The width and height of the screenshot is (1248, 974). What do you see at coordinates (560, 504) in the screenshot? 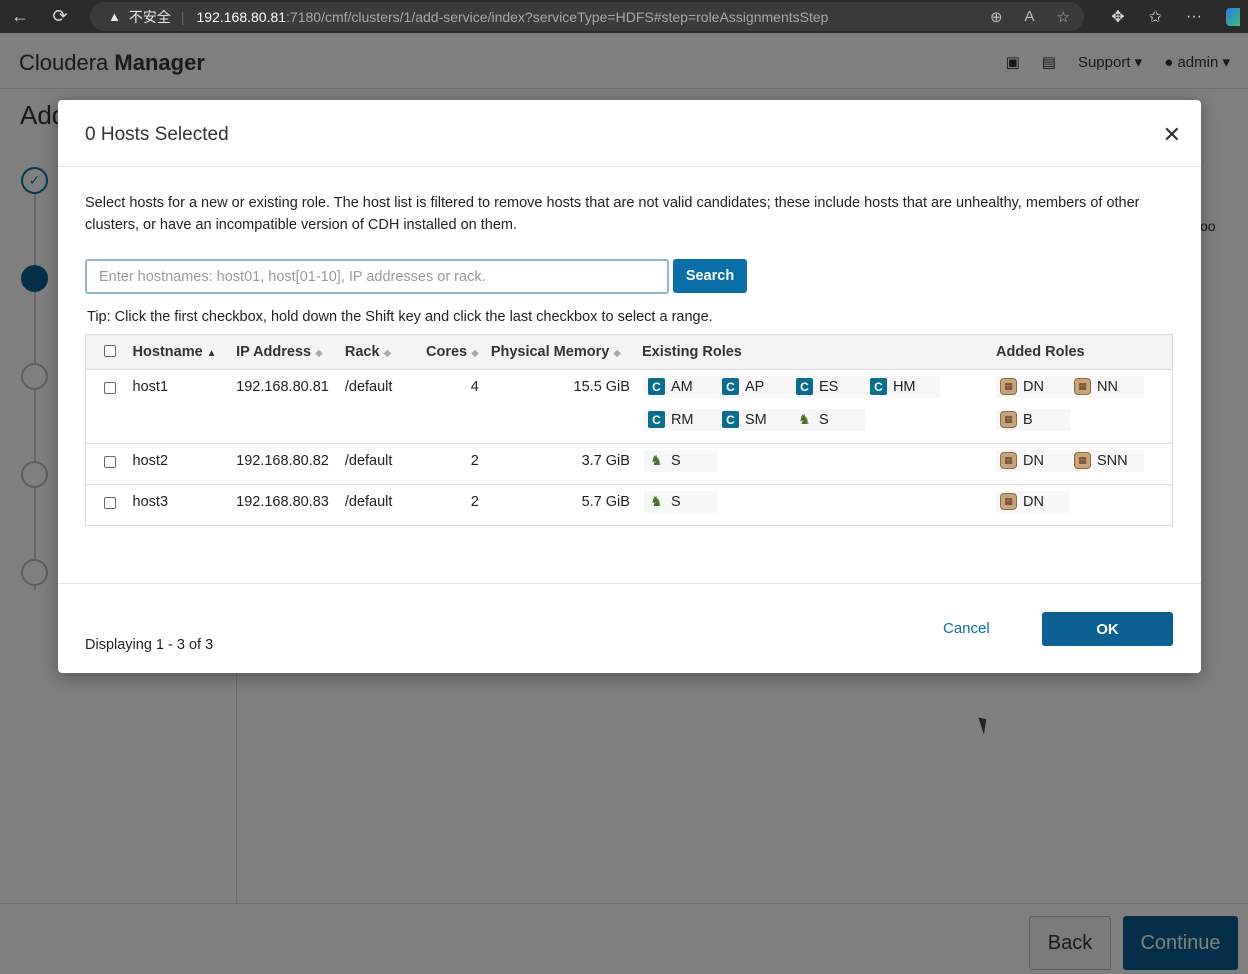
I see `table-cell: 5.7 GiB` at bounding box center [560, 504].